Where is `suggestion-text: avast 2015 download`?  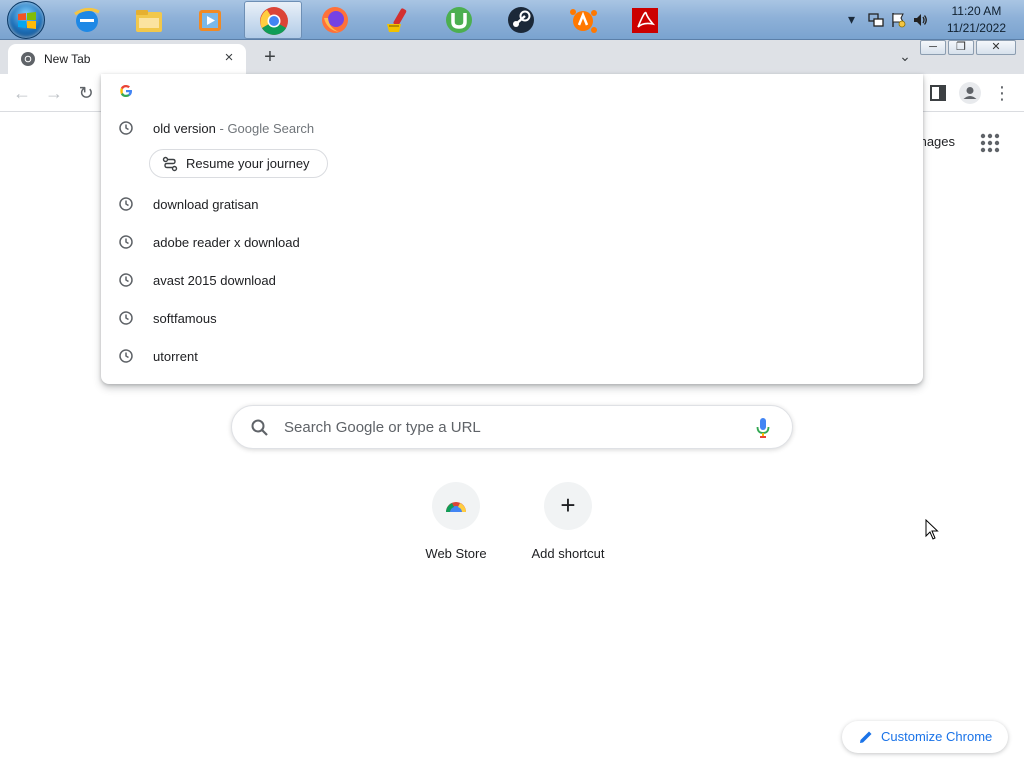 suggestion-text: avast 2015 download is located at coordinates (214, 280).